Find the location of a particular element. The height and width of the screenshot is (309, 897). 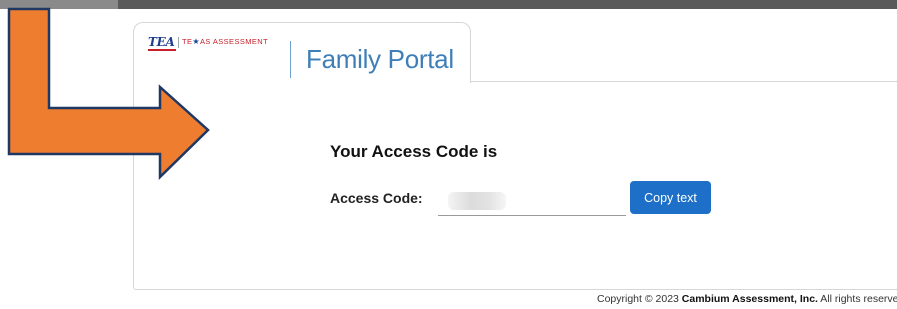

elbow-arrow-icon is located at coordinates (108, 93).